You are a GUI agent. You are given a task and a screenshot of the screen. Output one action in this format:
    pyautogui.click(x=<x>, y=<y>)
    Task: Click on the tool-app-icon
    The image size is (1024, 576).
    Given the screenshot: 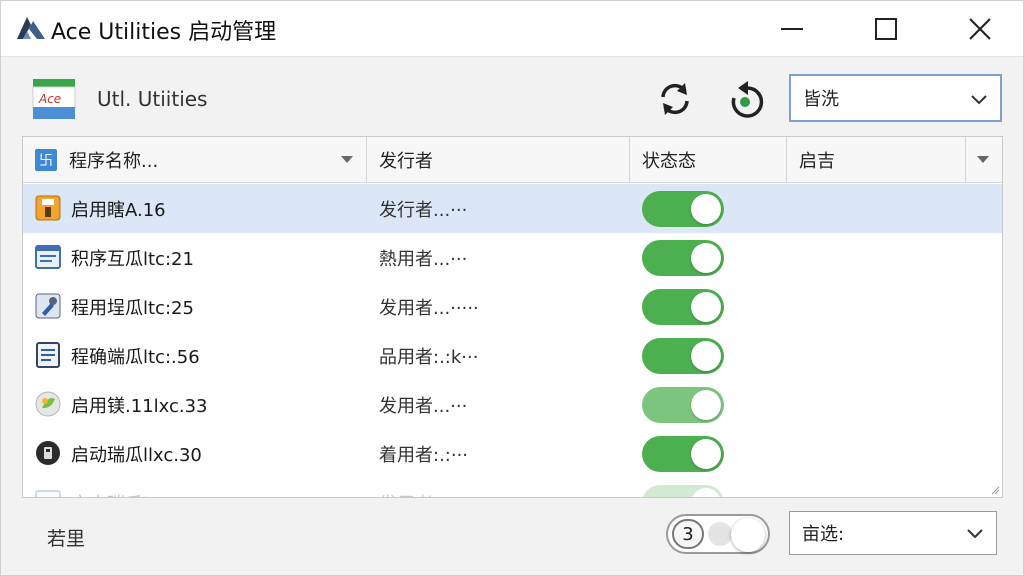 What is the action you would take?
    pyautogui.click(x=48, y=306)
    